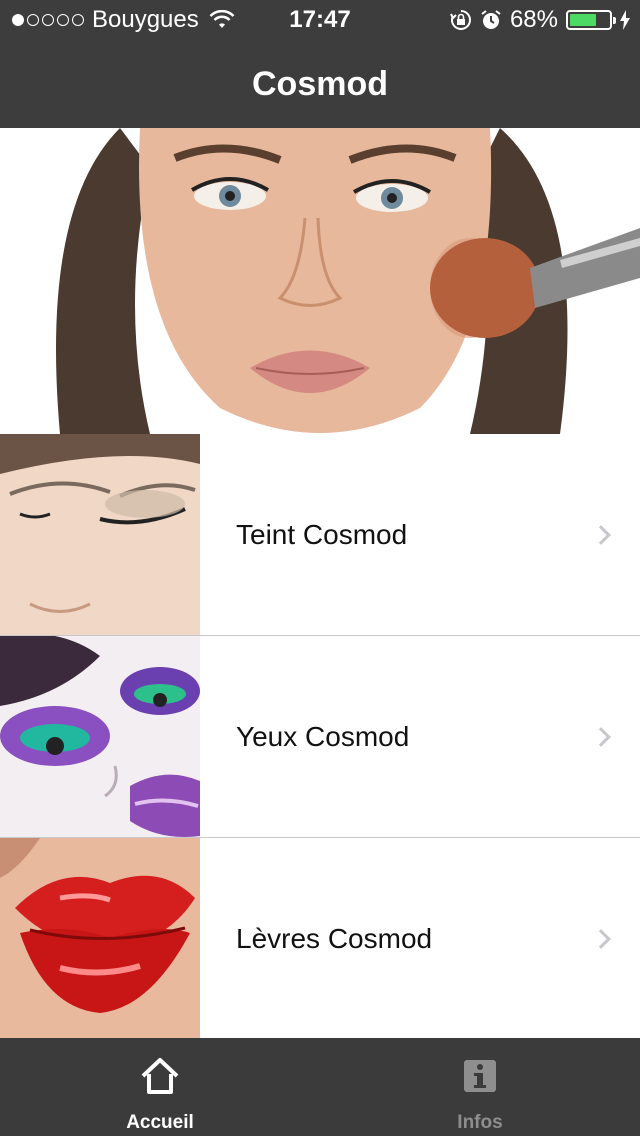 Image resolution: width=640 pixels, height=1136 pixels. I want to click on battery-icon, so click(591, 20).